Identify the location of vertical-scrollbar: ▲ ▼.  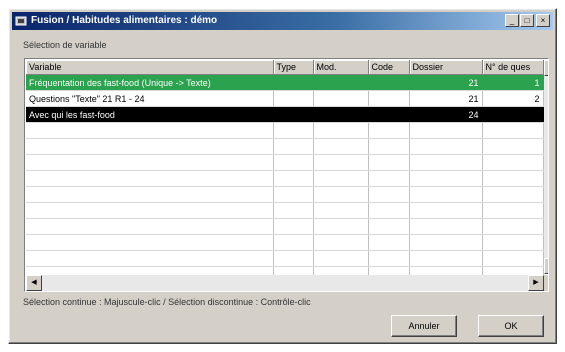
(546, 167).